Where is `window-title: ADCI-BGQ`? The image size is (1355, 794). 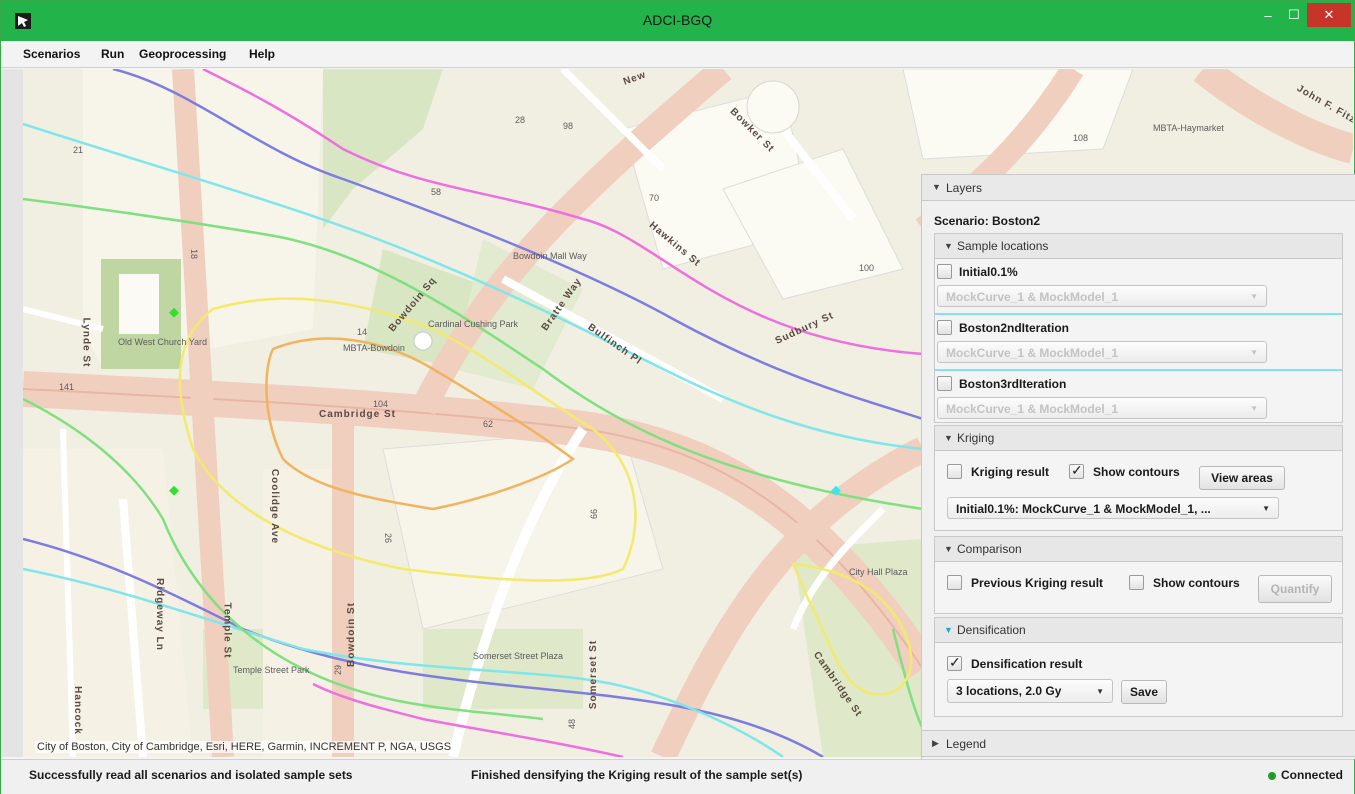
window-title: ADCI-BGQ is located at coordinates (677, 20).